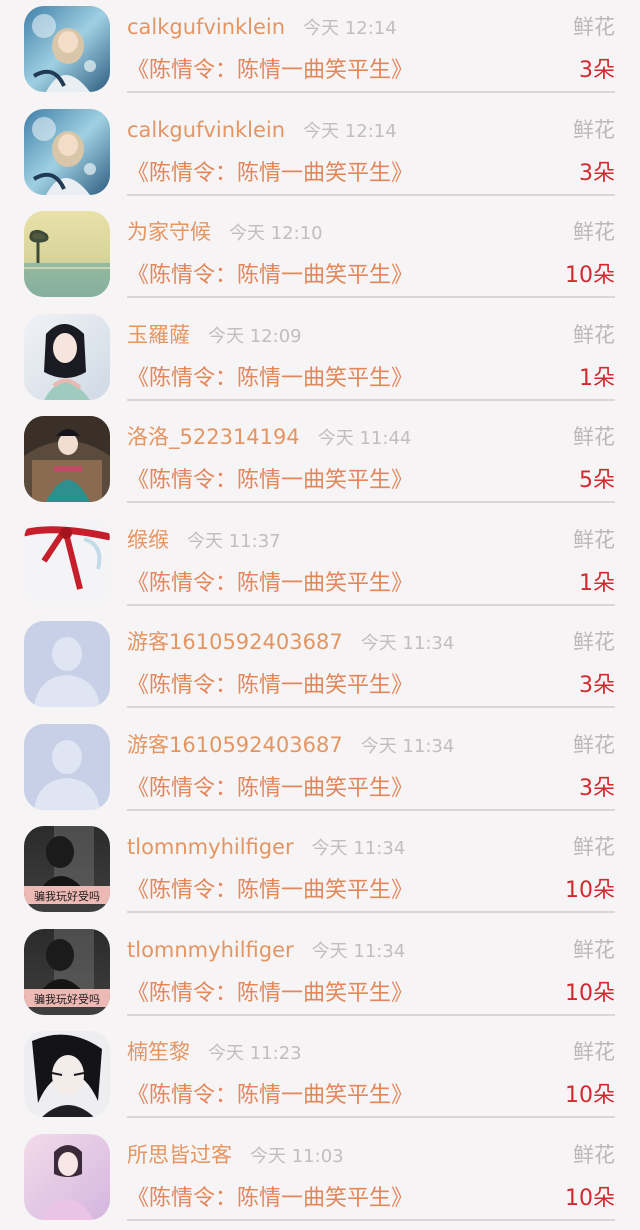  I want to click on list-item: 为家守候今天 12:10 鲜花 《陈情令：陈情一曲笑平生》 10朵, so click(320, 256).